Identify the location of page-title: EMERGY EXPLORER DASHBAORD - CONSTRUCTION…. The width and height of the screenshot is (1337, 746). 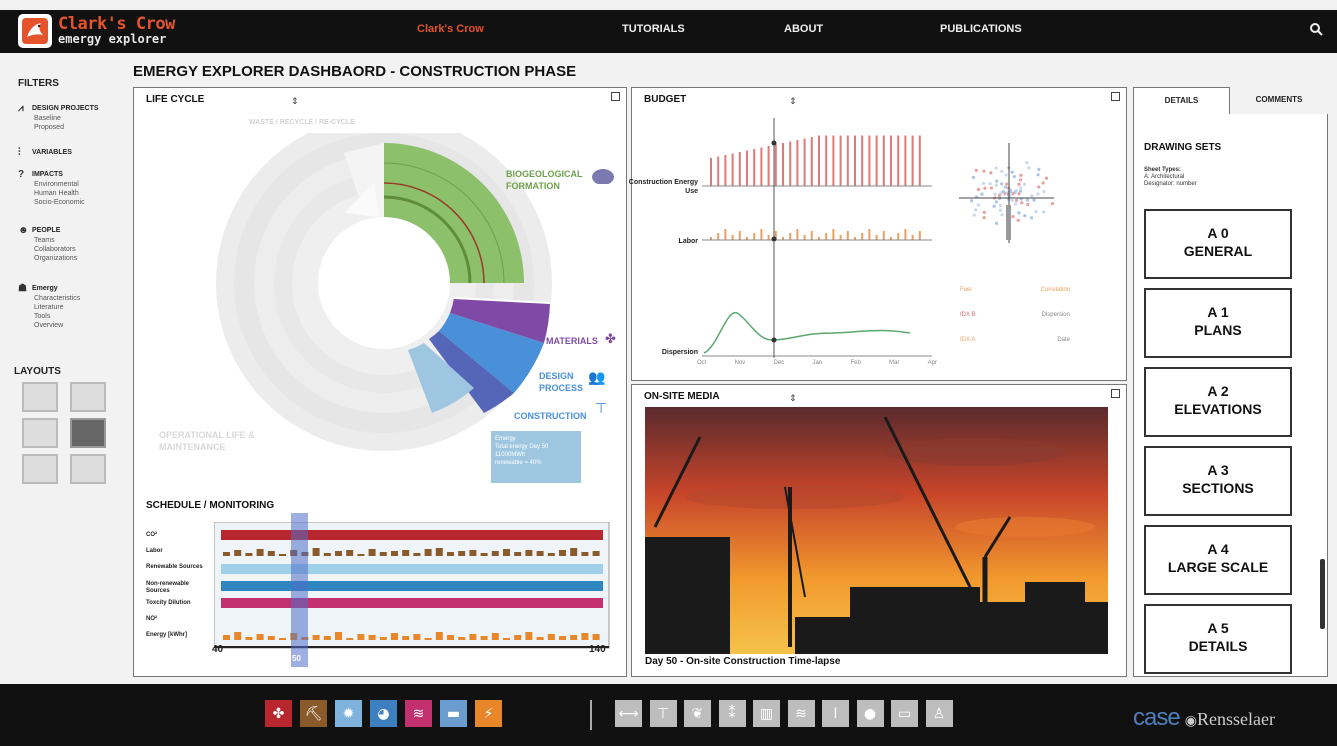
(355, 71).